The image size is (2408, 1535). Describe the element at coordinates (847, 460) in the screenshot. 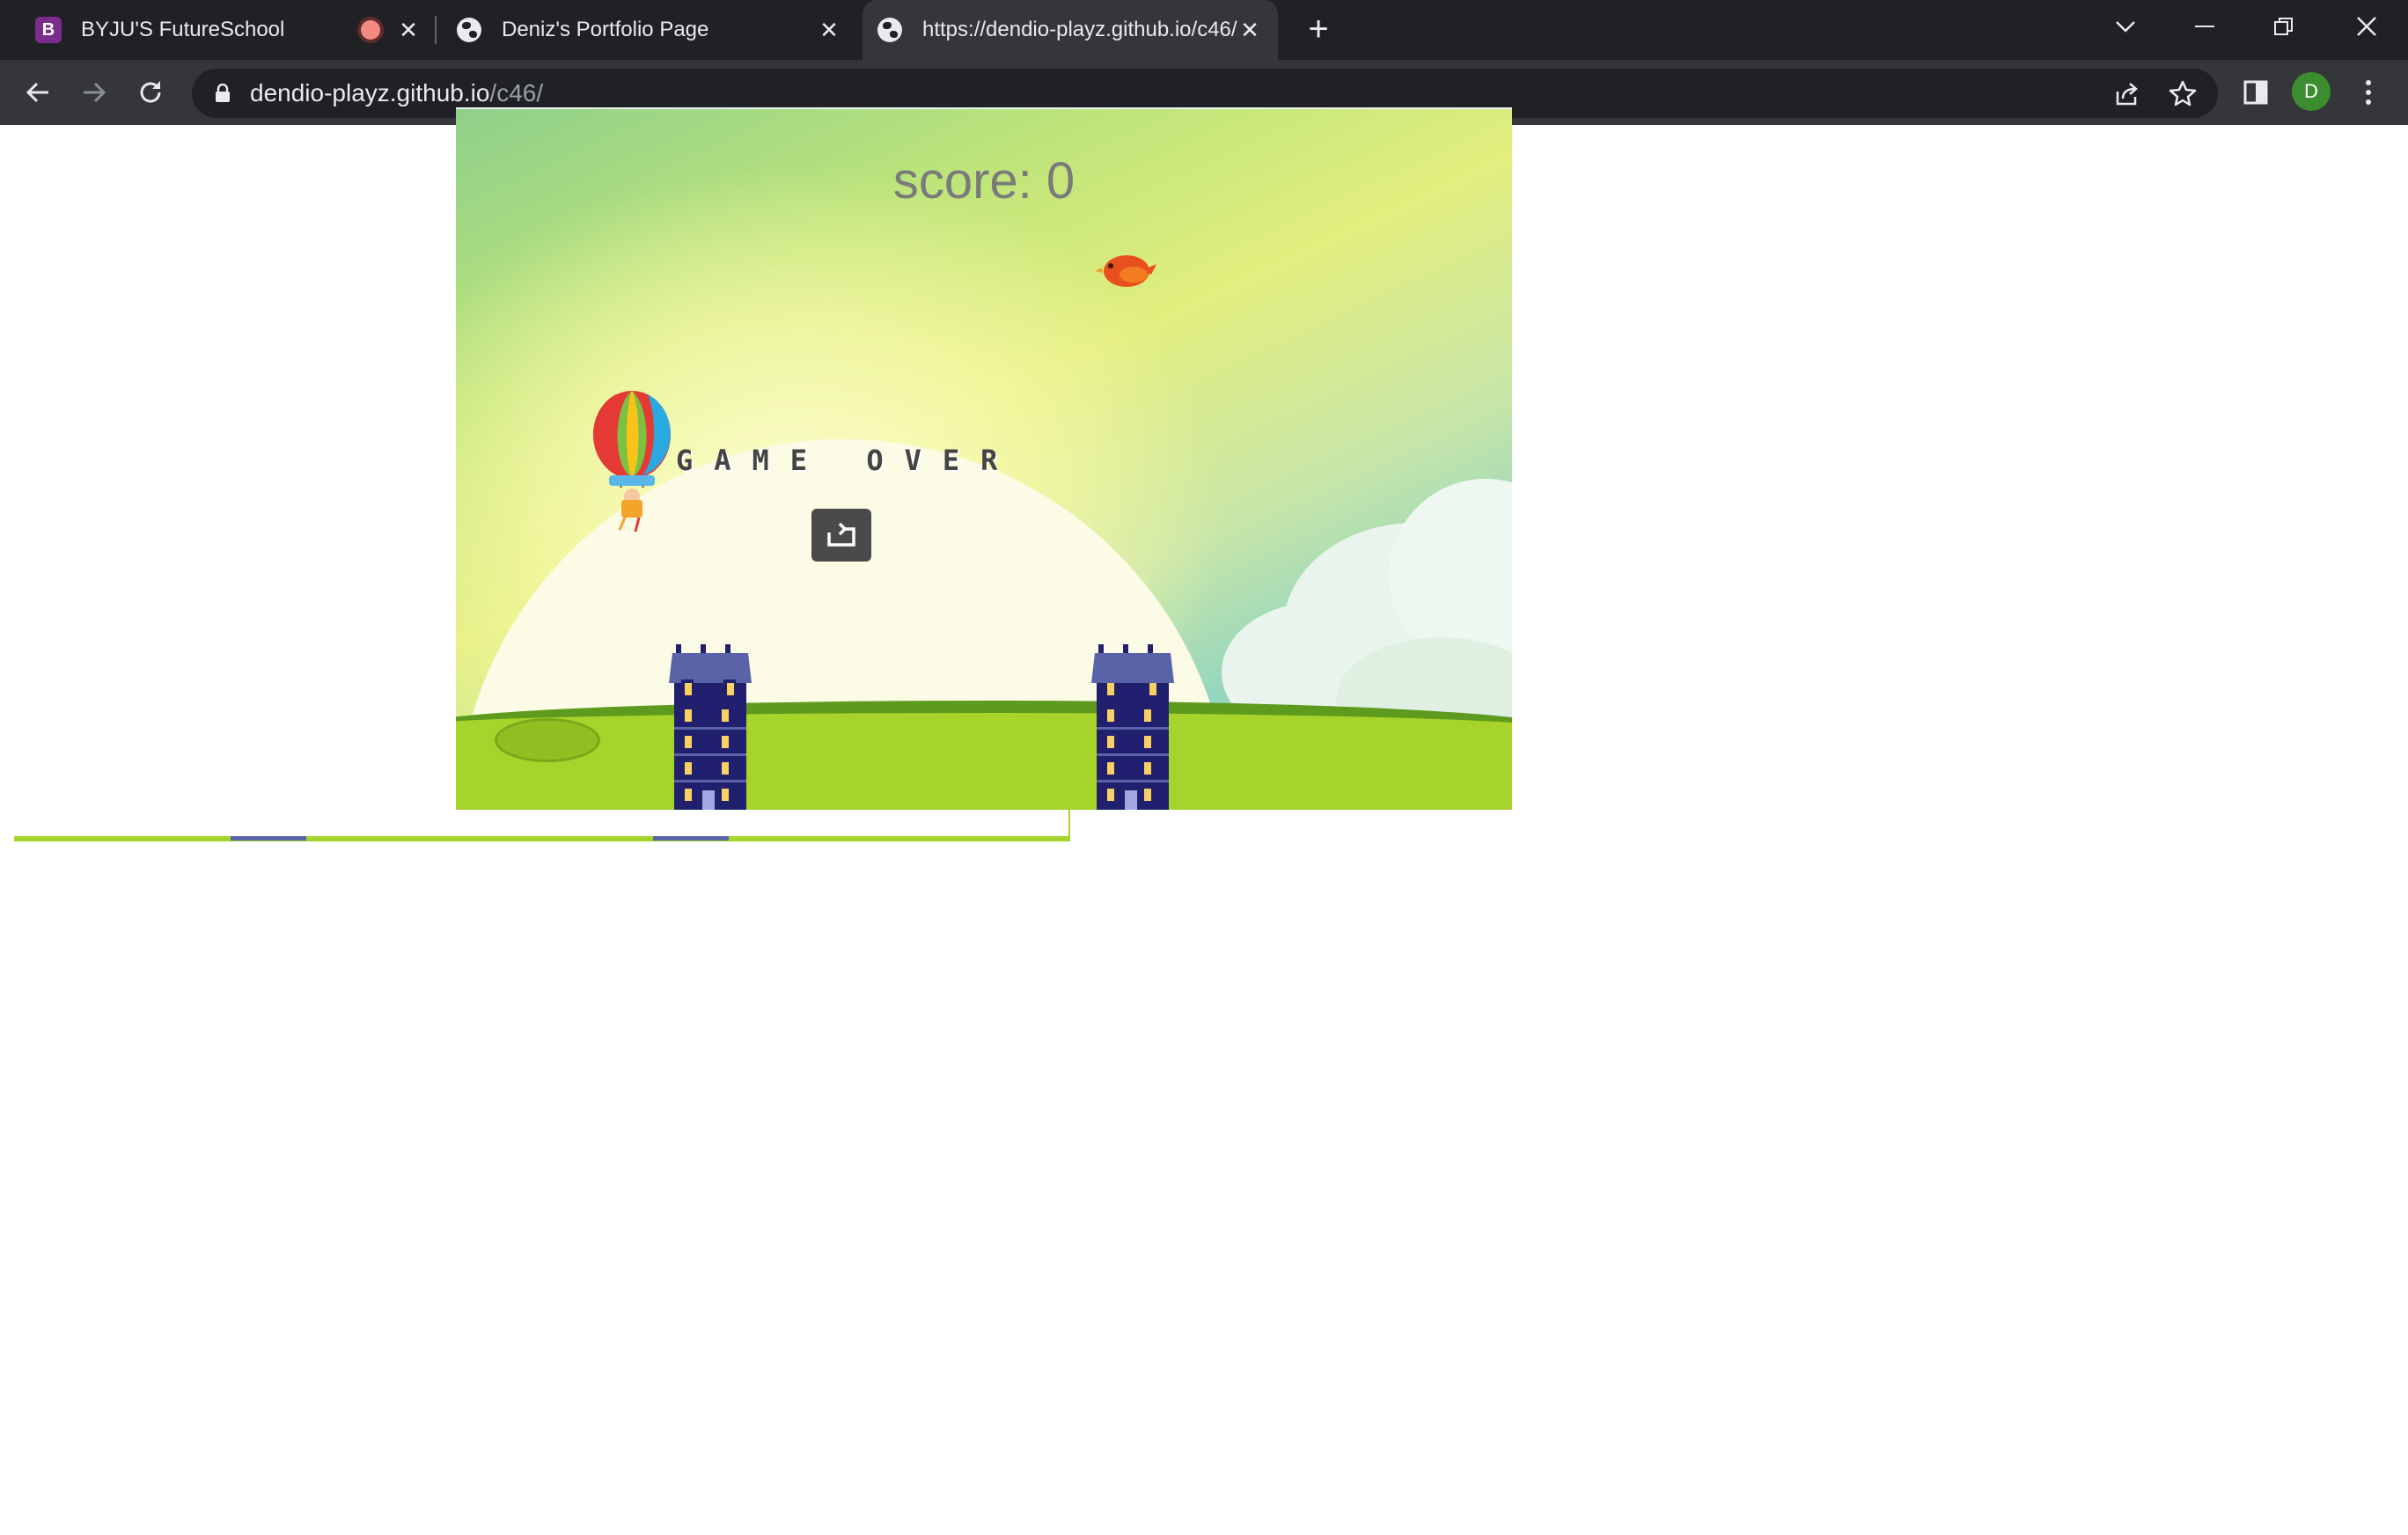

I see `game-over-text: GAME OVER` at that location.